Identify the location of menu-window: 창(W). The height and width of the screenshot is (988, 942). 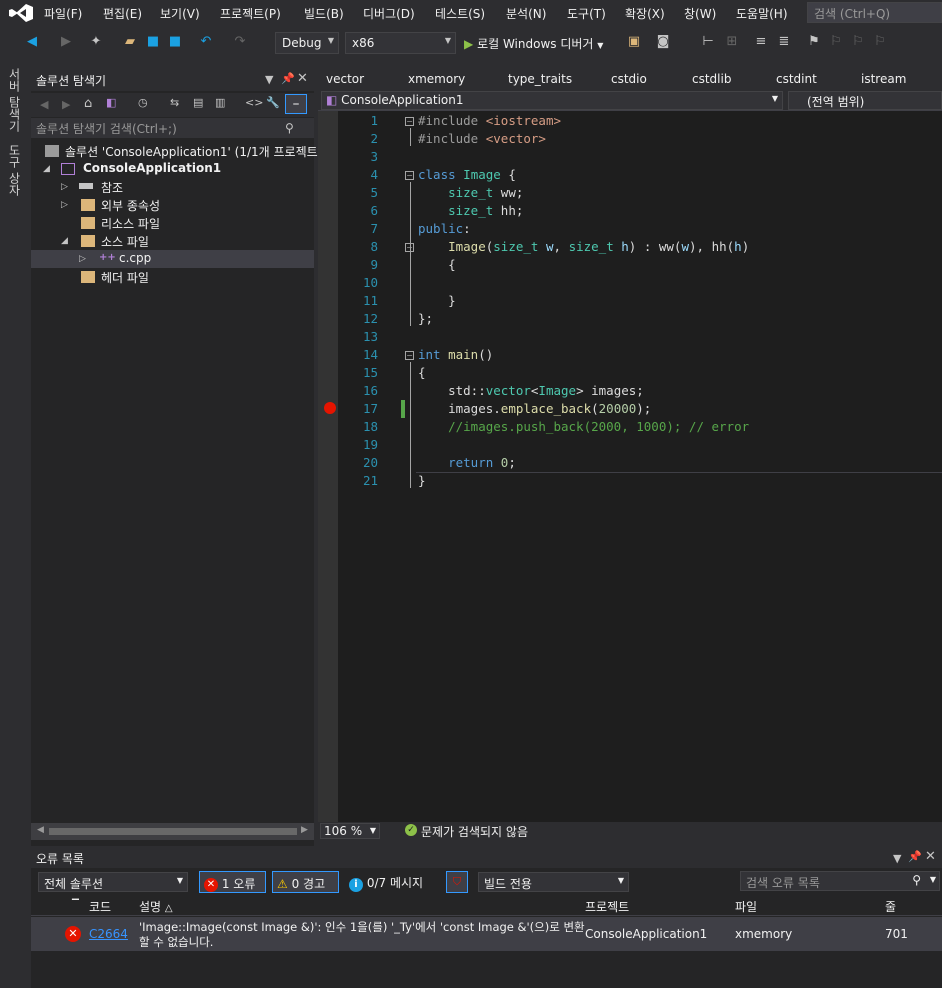
(700, 13).